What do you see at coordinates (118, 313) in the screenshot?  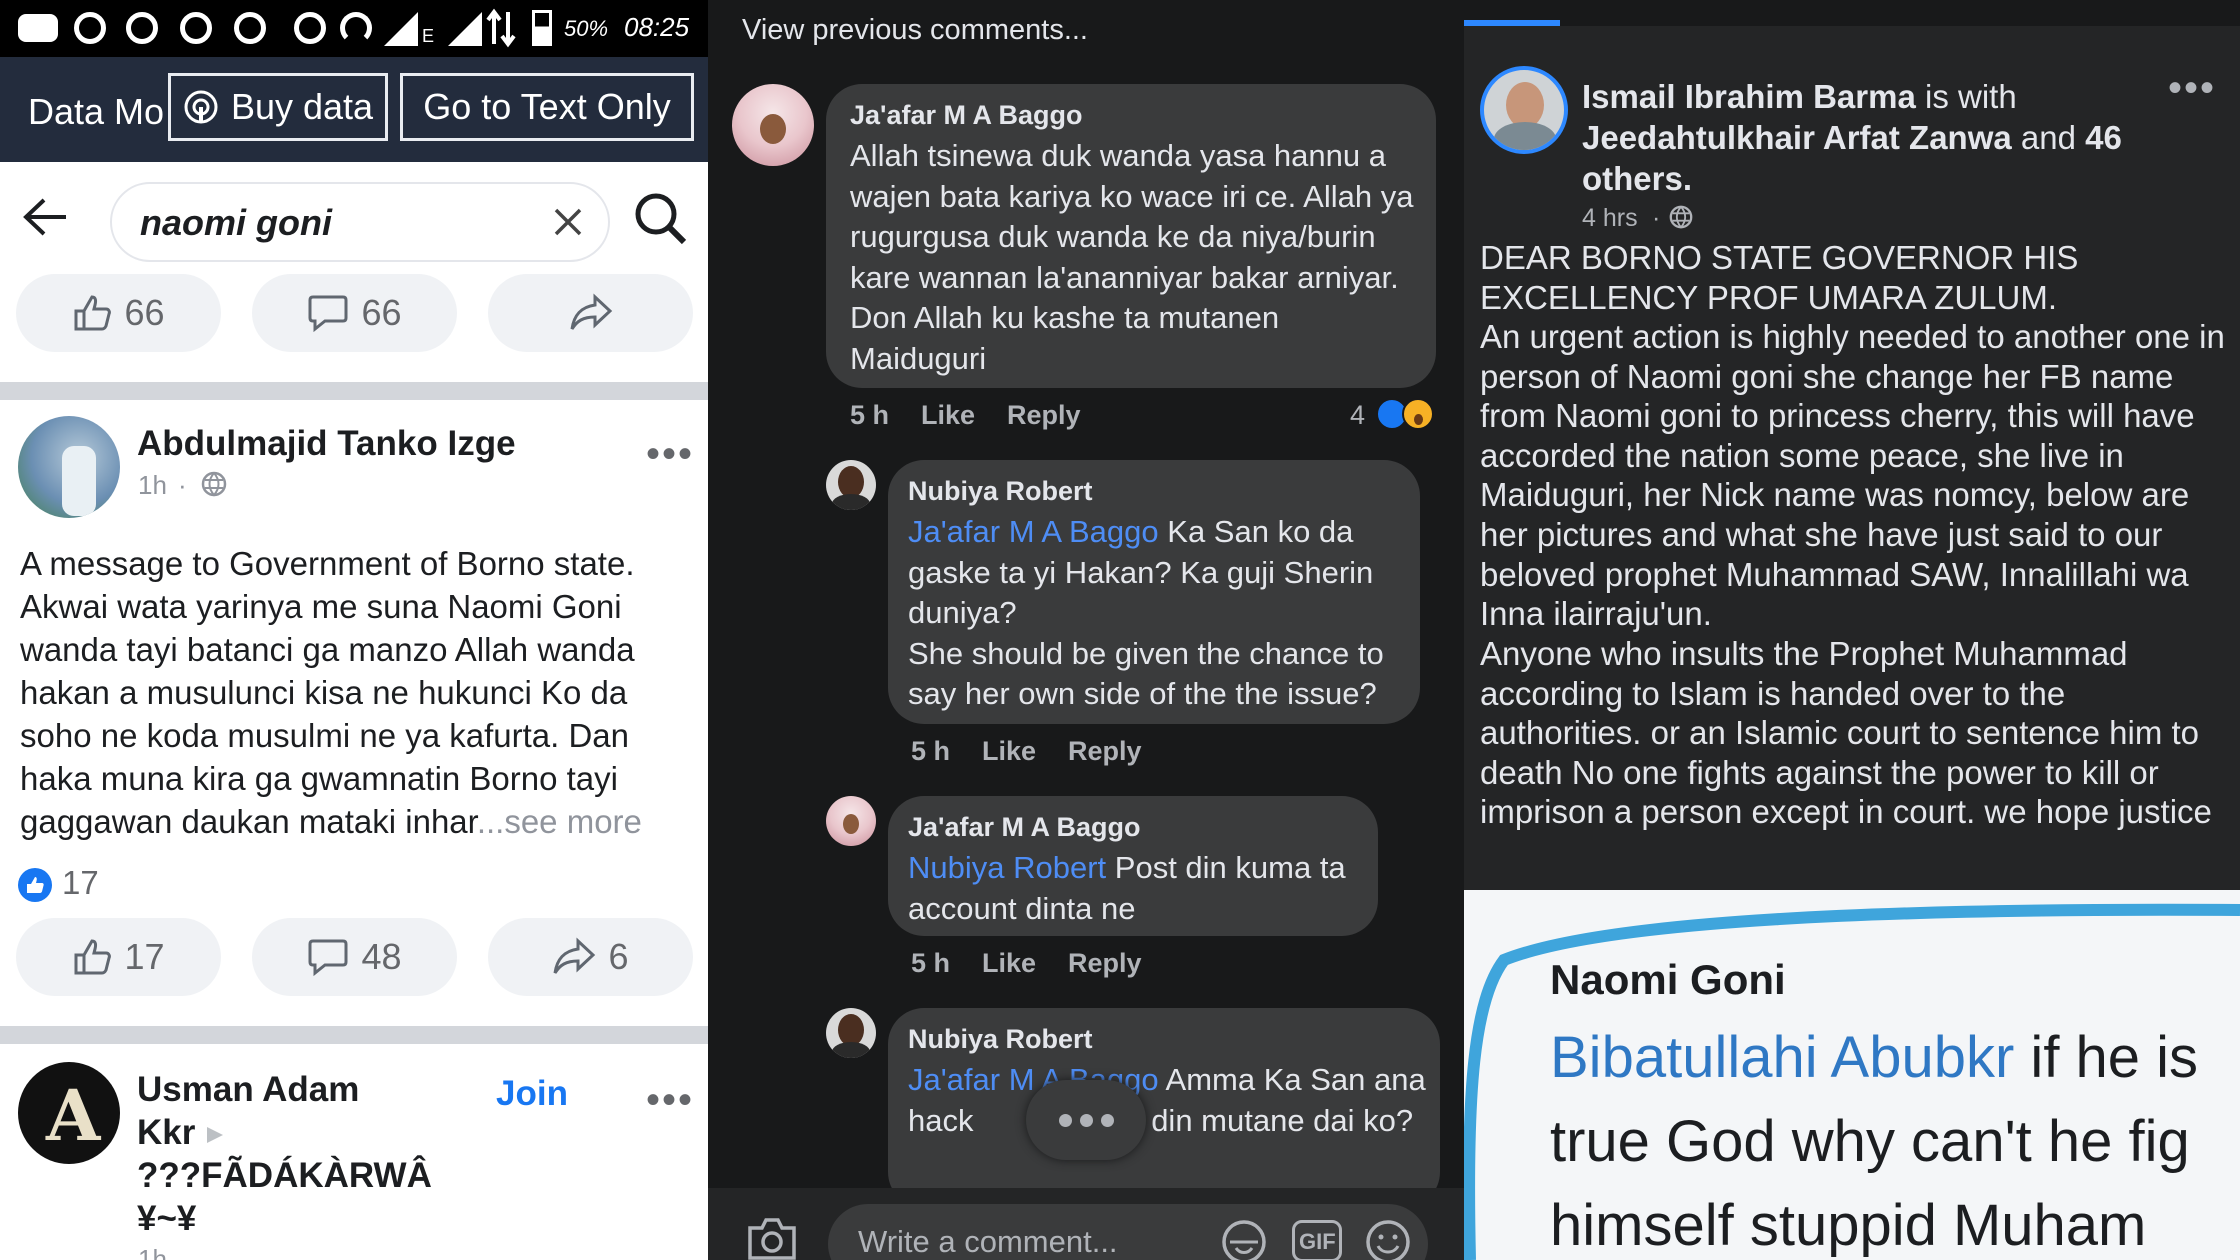 I see `like-button: 66` at bounding box center [118, 313].